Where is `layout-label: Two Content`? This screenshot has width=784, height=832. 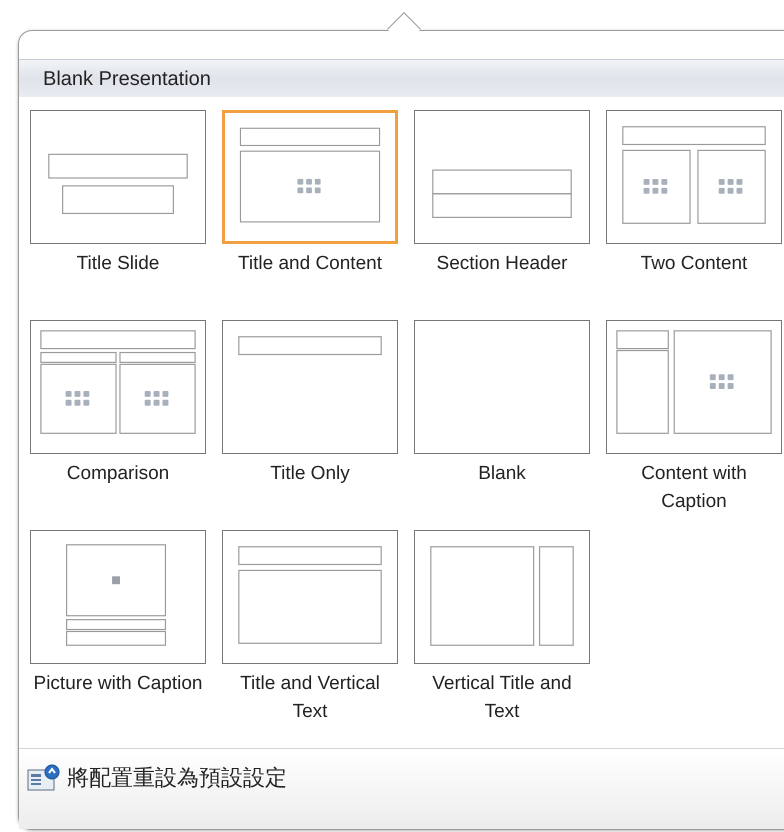 layout-label: Two Content is located at coordinates (694, 264).